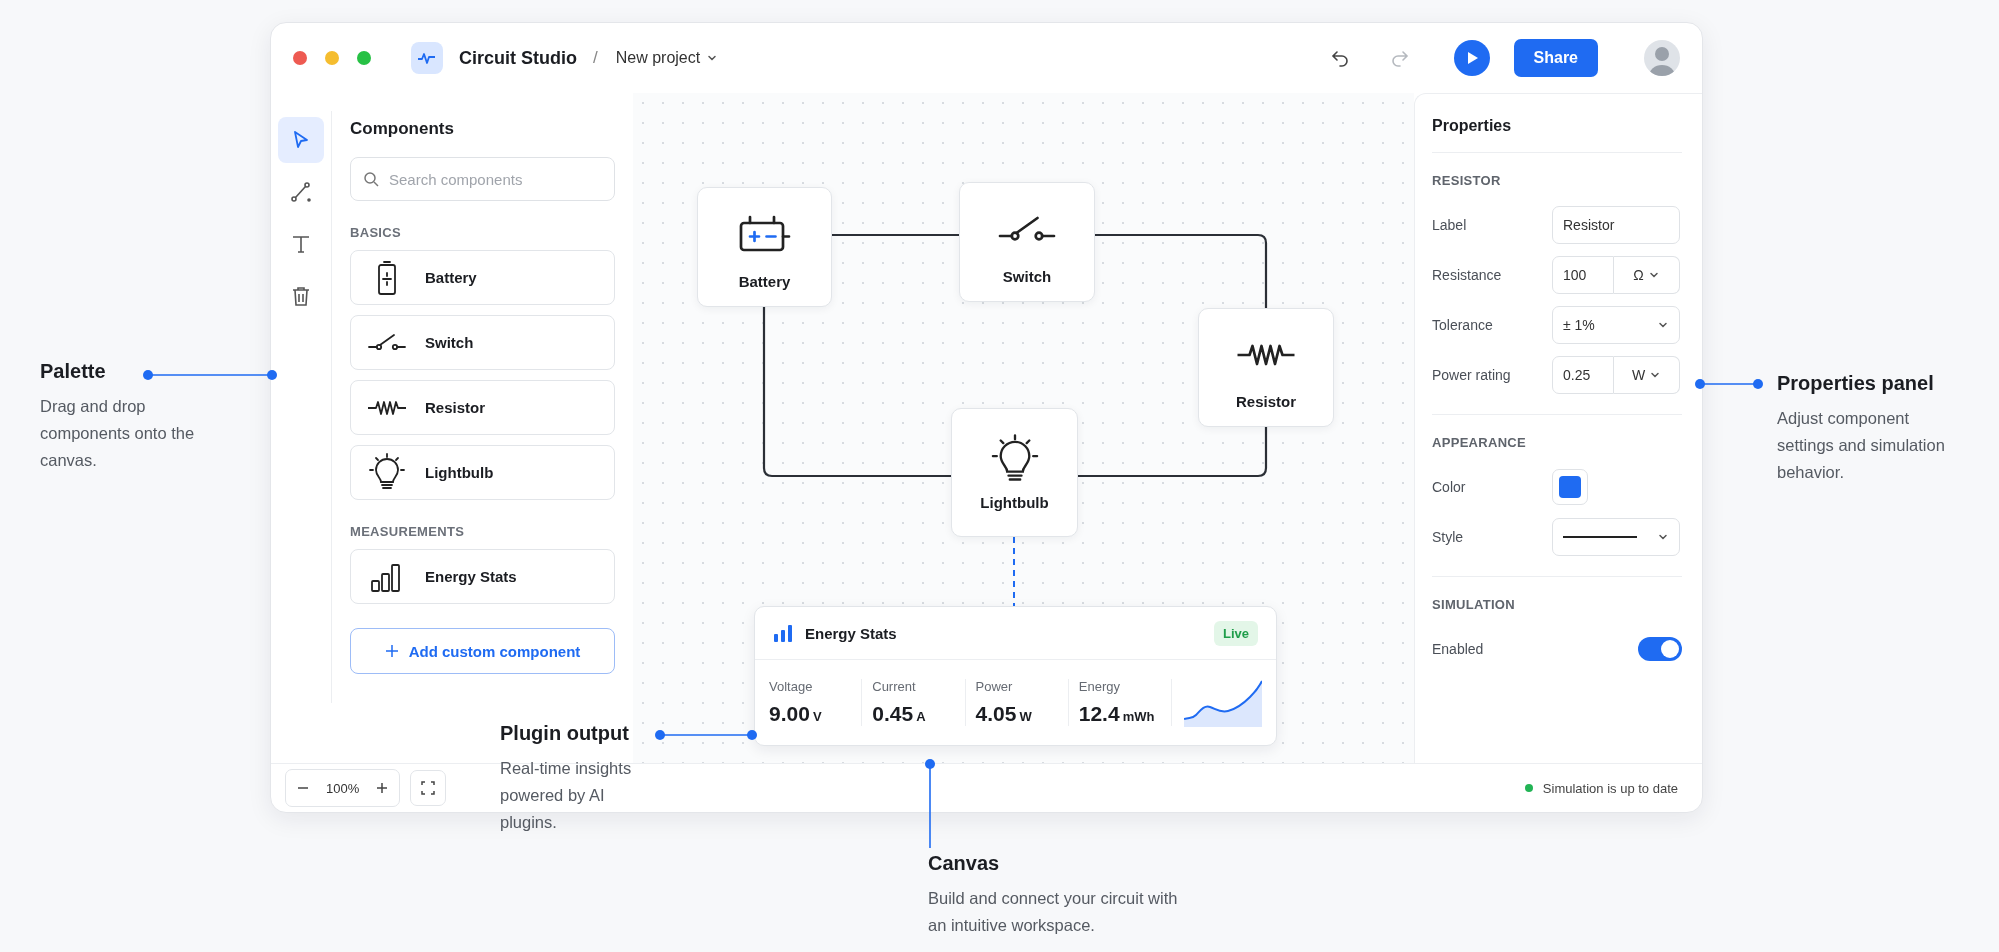 The image size is (1999, 952). Describe the element at coordinates (408, 531) in the screenshot. I see `section-heading: MEASUREMENTS` at that location.